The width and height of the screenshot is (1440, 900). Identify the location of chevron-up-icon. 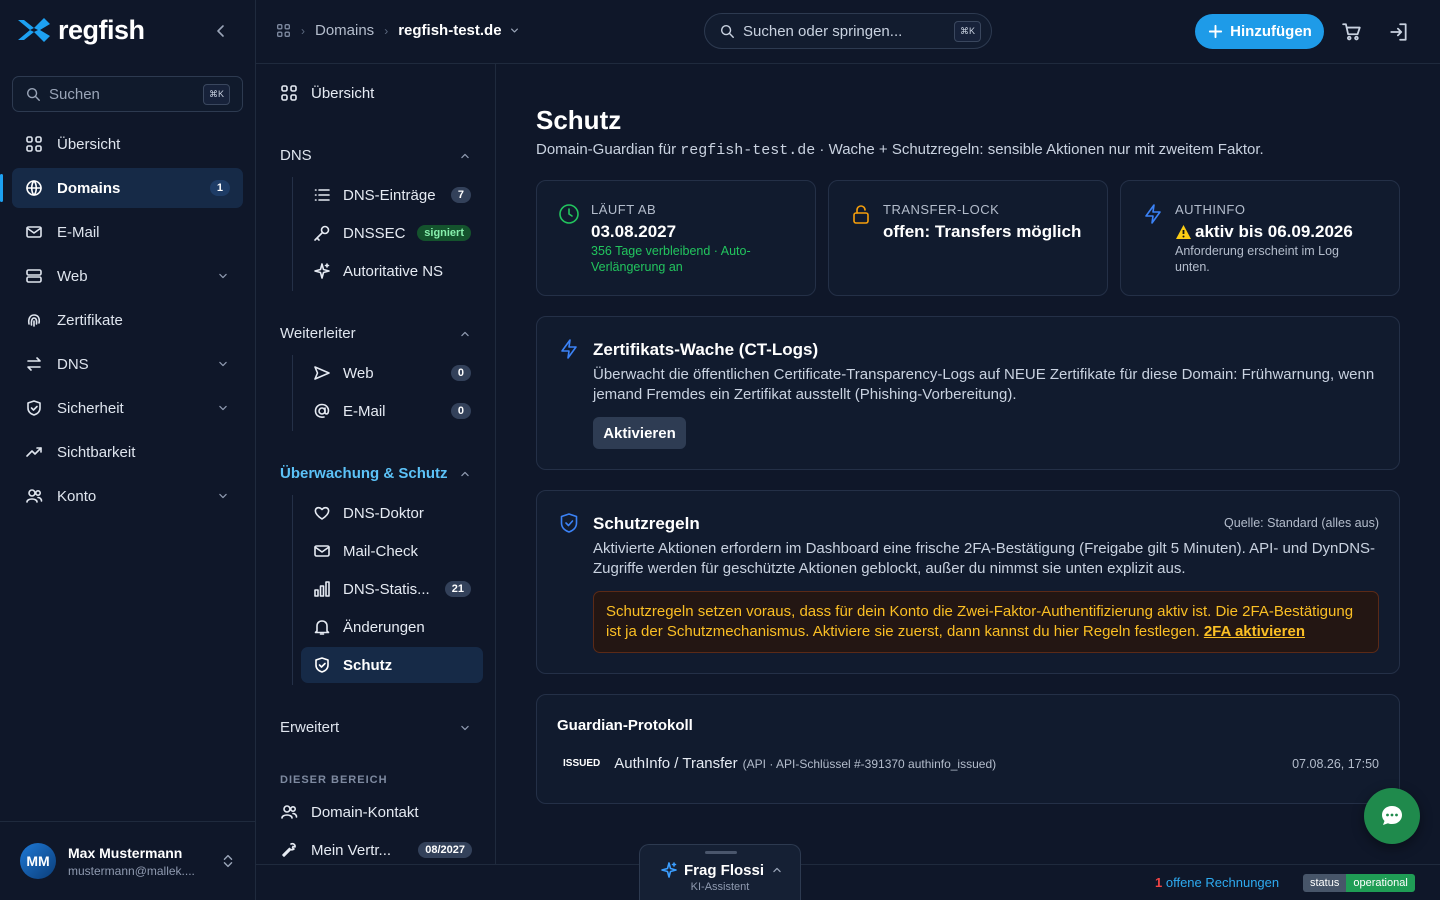
(465, 155).